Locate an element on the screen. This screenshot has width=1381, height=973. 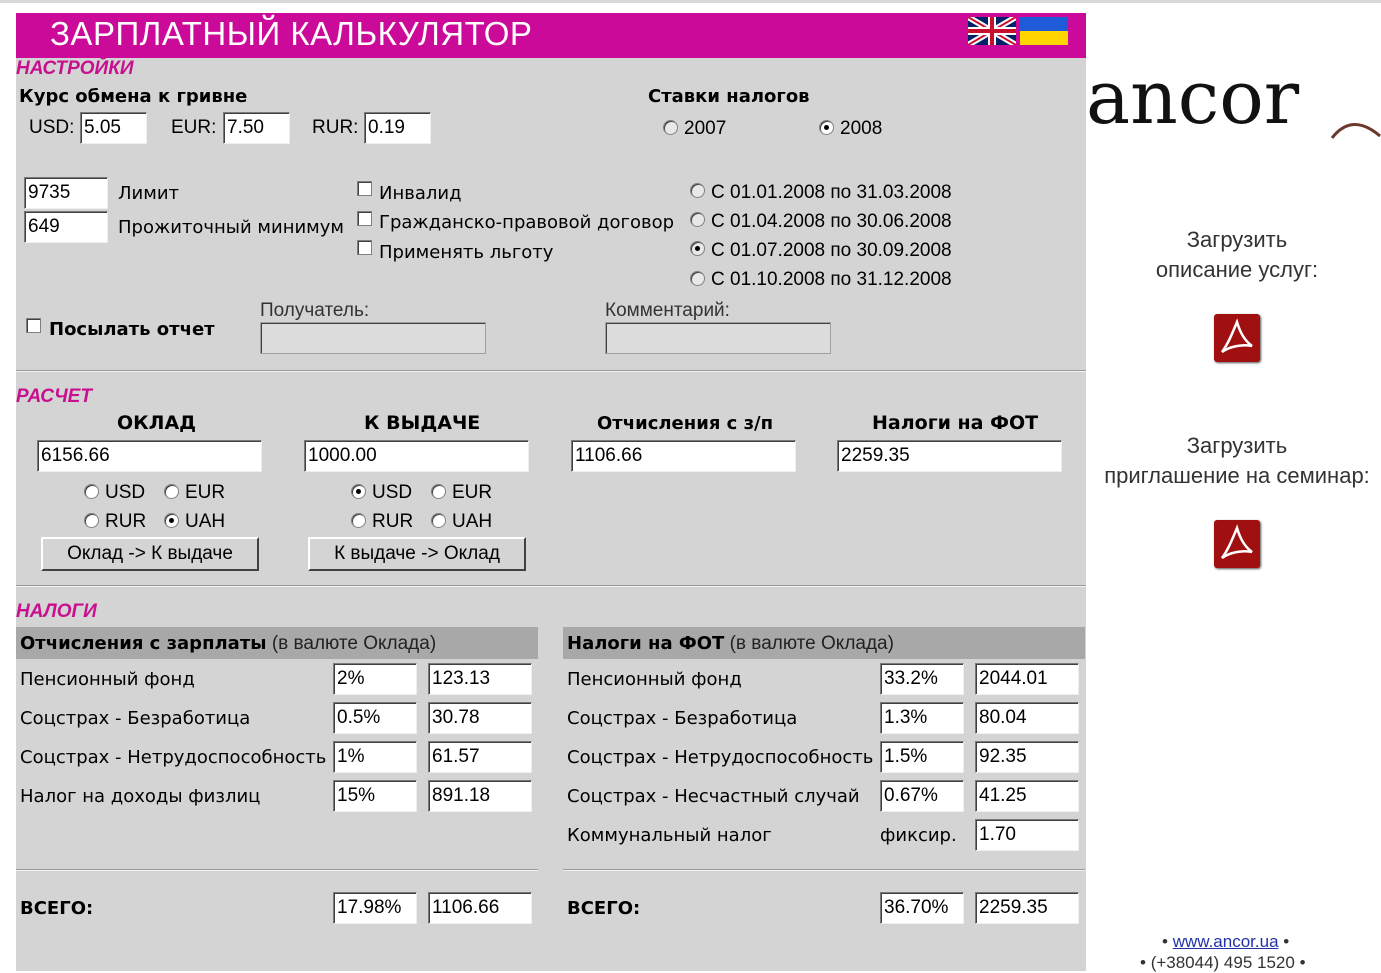
recipient-label: Получатель: is located at coordinates (315, 310).